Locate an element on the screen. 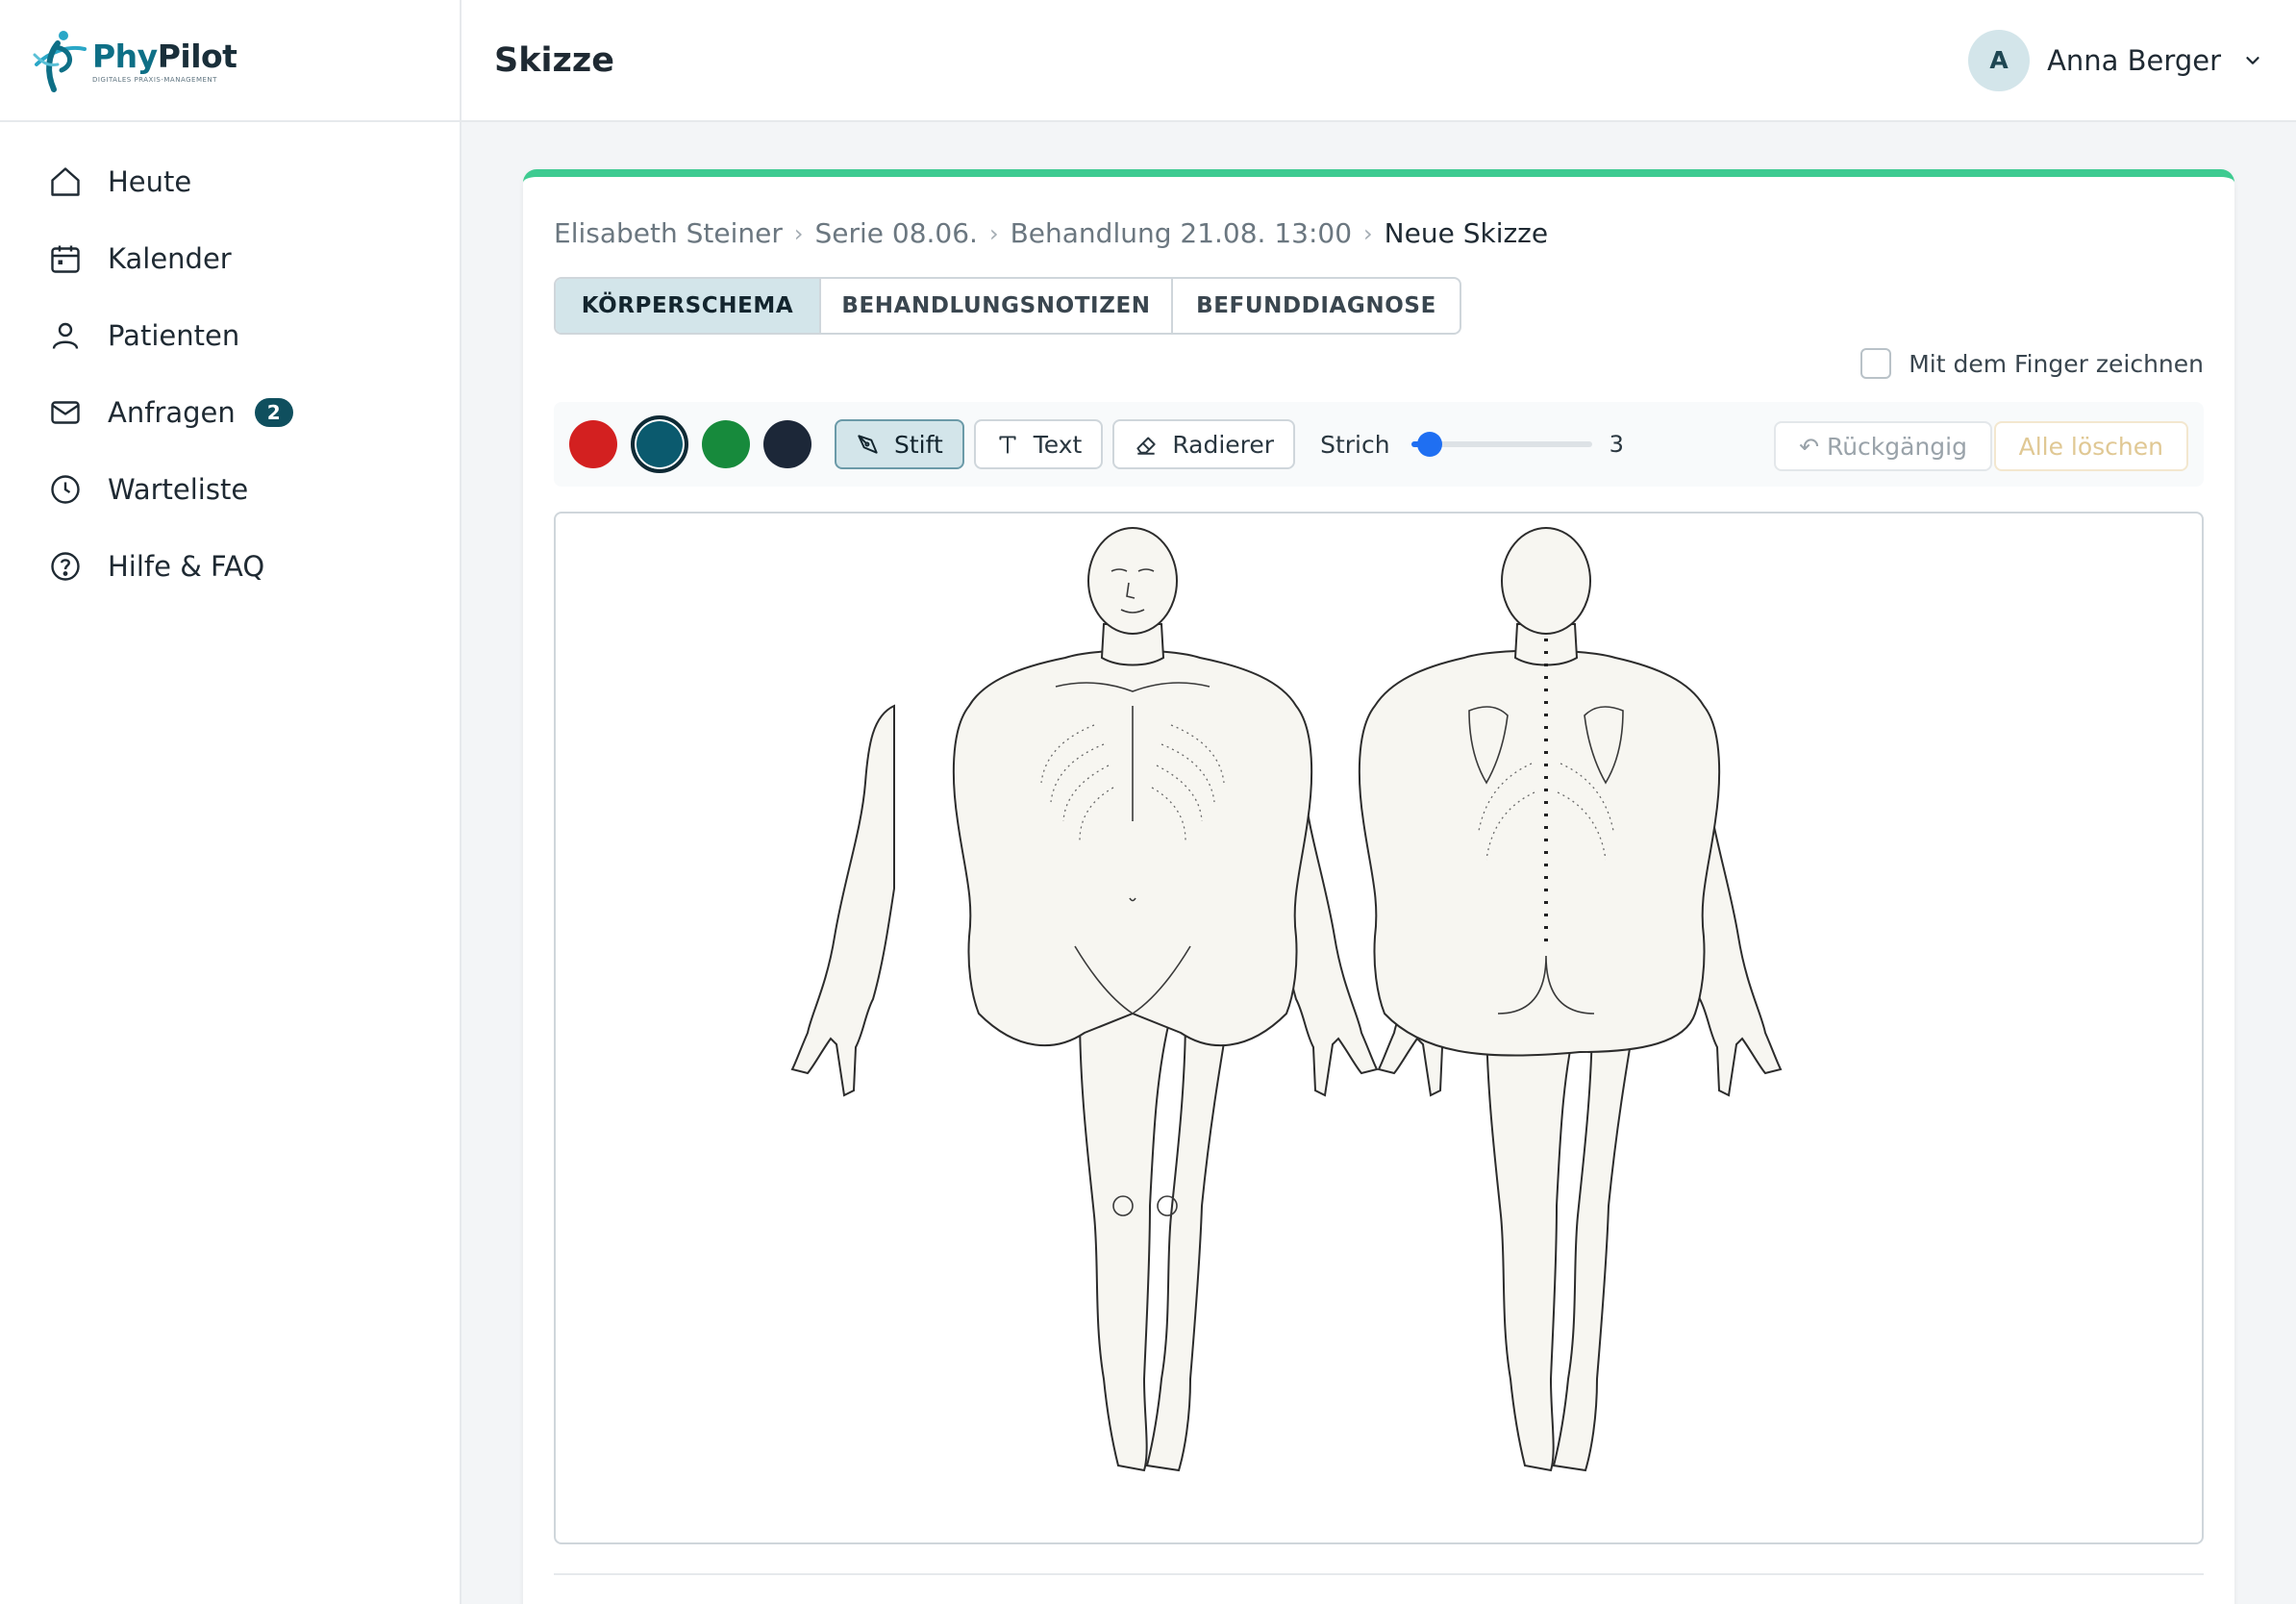 The height and width of the screenshot is (1604, 2296). clock-icon is located at coordinates (65, 489).